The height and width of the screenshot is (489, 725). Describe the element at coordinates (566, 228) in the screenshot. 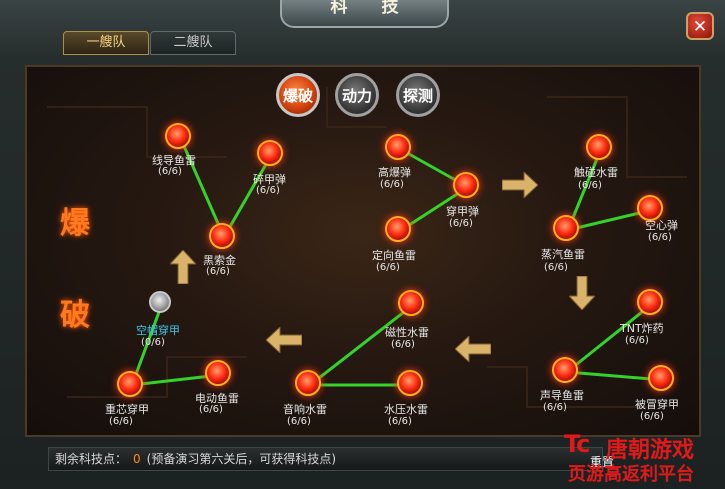

I see `tech-node-steam-torpedo` at that location.